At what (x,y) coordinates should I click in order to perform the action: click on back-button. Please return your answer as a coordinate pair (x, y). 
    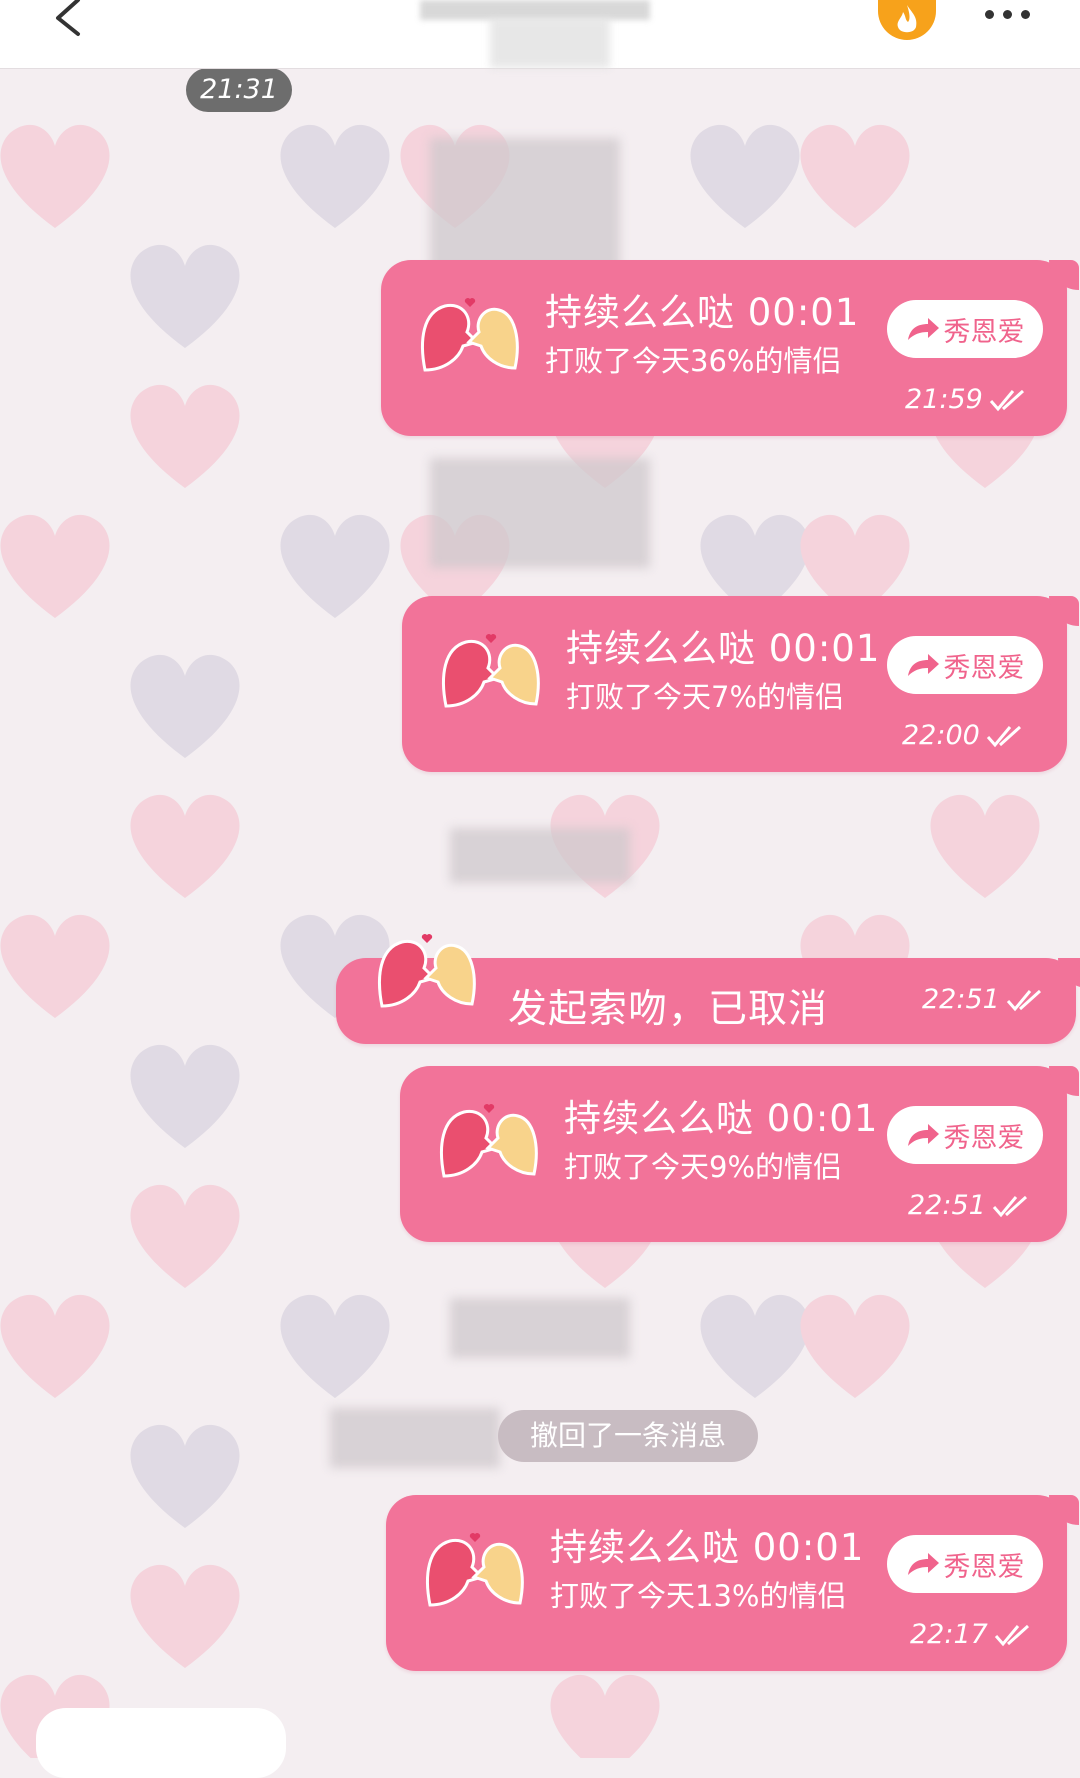
    Looking at the image, I should click on (69, 20).